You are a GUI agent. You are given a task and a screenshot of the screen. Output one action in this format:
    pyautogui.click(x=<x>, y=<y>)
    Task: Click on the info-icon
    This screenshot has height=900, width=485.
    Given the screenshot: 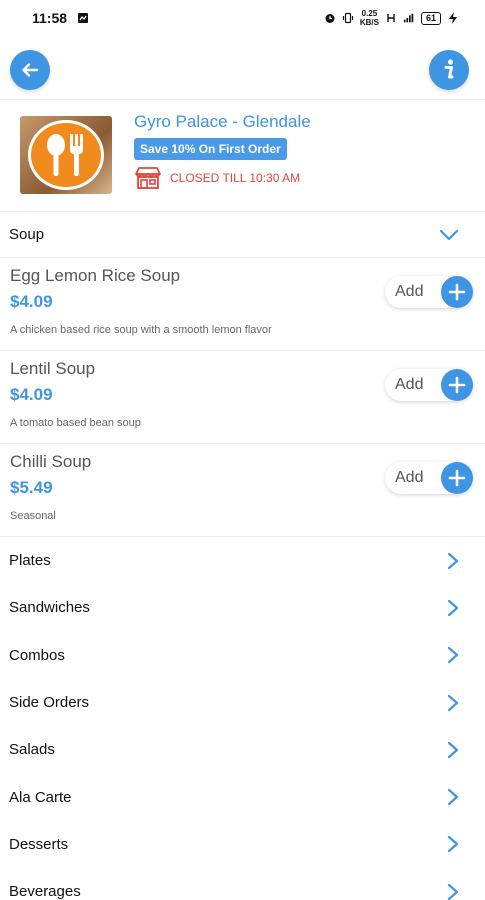 What is the action you would take?
    pyautogui.click(x=449, y=69)
    